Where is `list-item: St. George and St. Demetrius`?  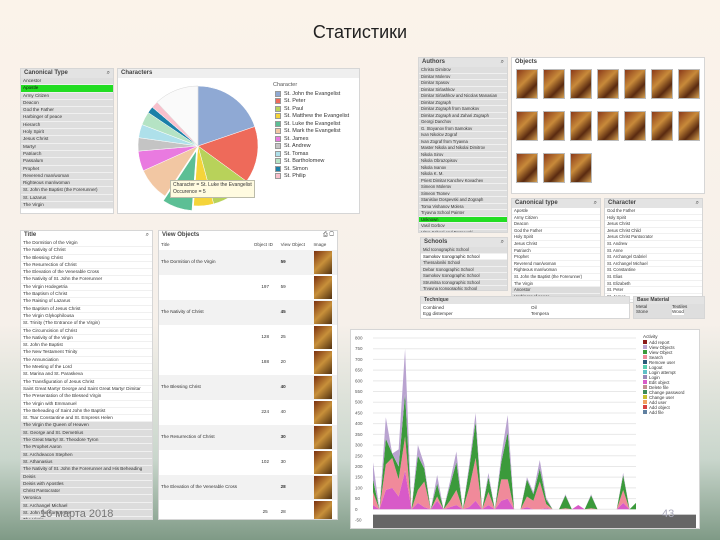
list-item: St. George and St. Demetrius is located at coordinates (86, 433).